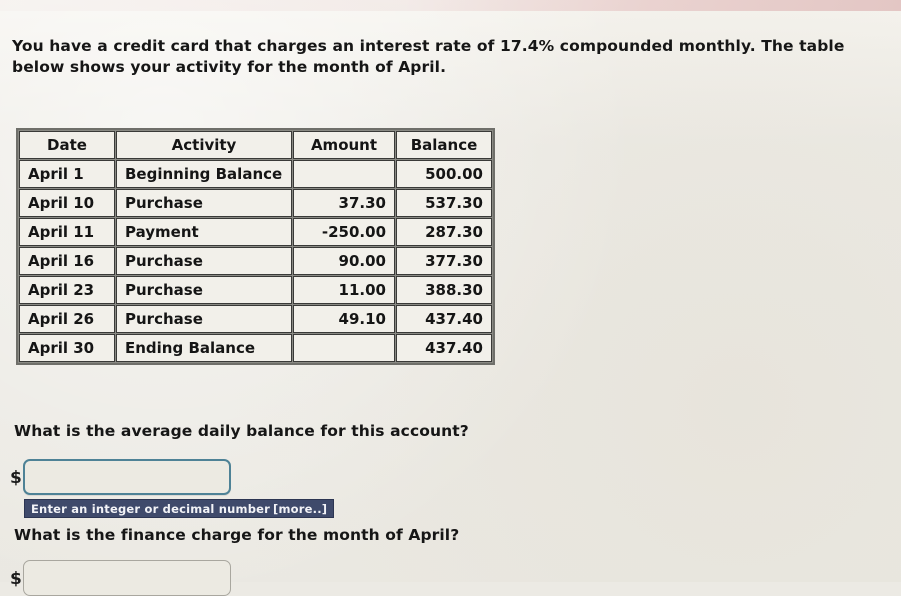  I want to click on cell-activity: Payment, so click(204, 232).